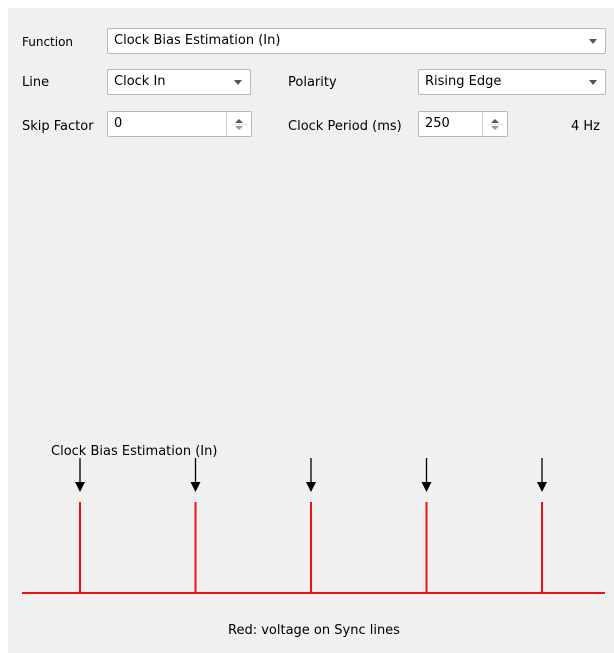 This screenshot has height=653, width=614. Describe the element at coordinates (314, 630) in the screenshot. I see `diagram-legend: Red: voltage on Sync lines` at that location.